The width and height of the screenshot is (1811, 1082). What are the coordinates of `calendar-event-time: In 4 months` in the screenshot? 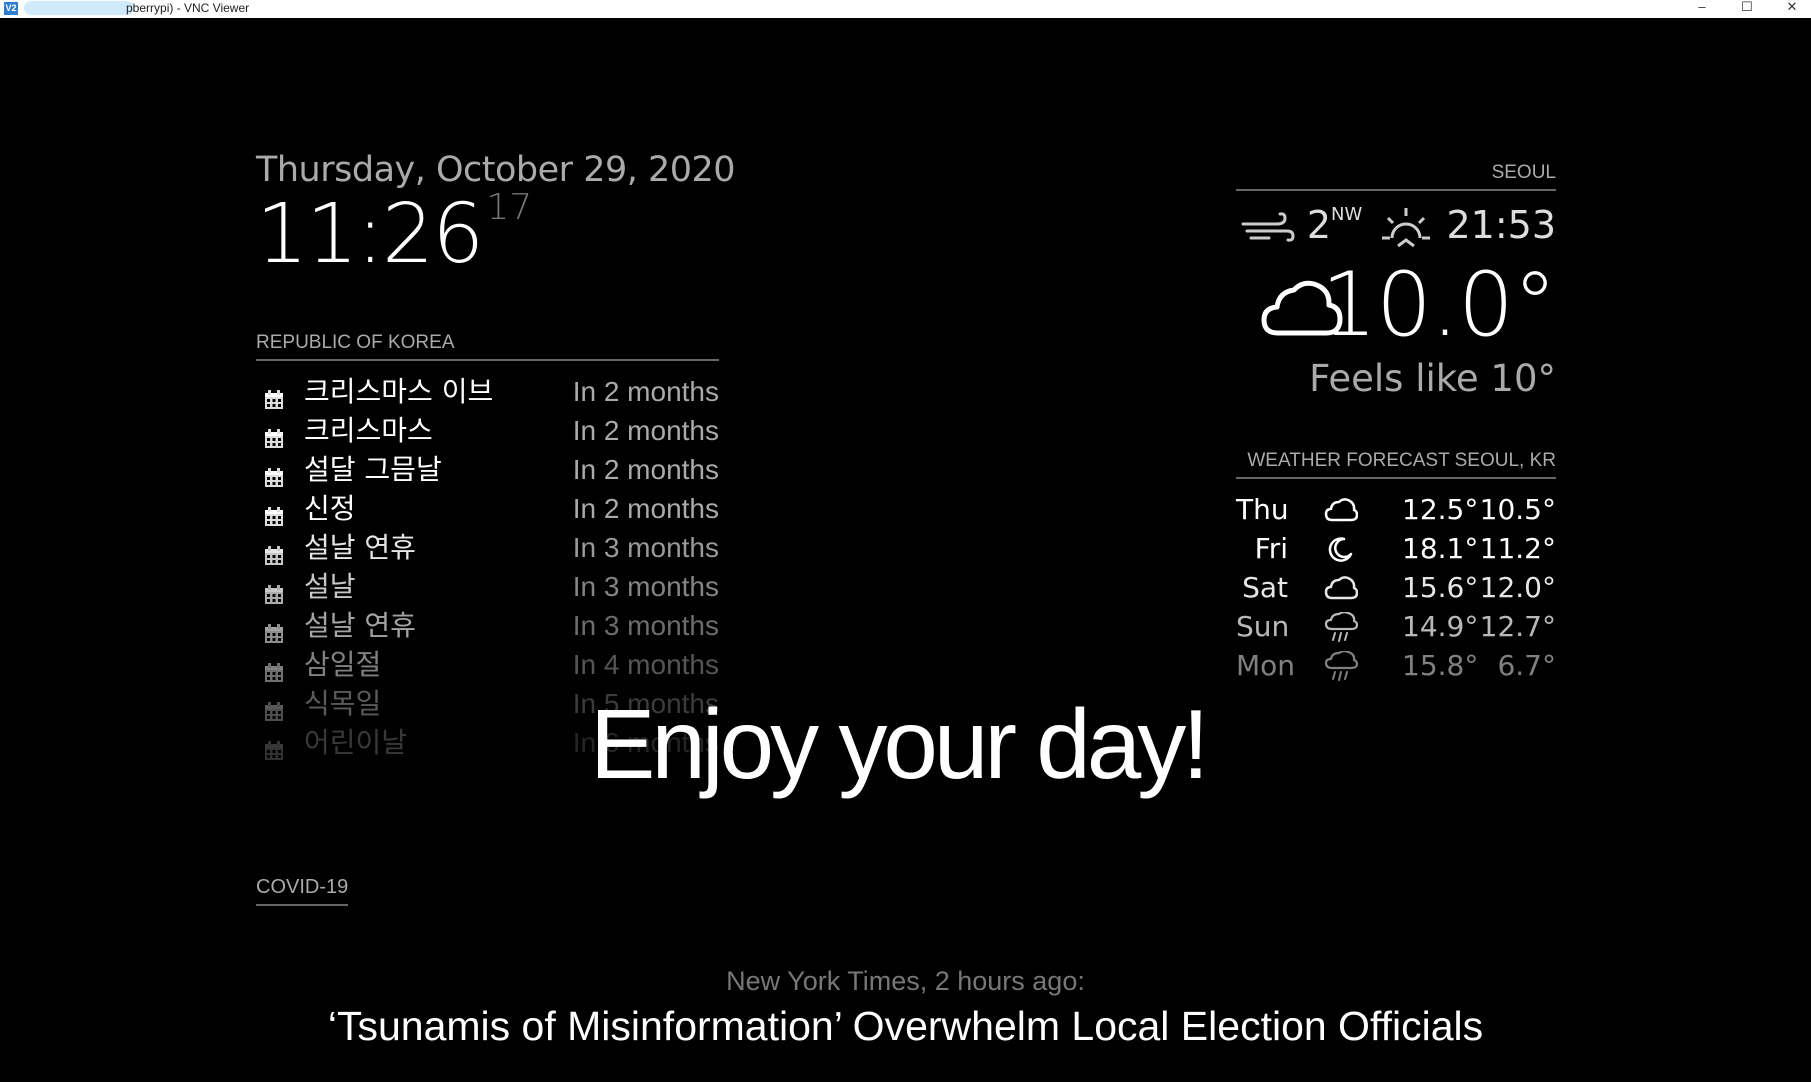 It's located at (645, 664).